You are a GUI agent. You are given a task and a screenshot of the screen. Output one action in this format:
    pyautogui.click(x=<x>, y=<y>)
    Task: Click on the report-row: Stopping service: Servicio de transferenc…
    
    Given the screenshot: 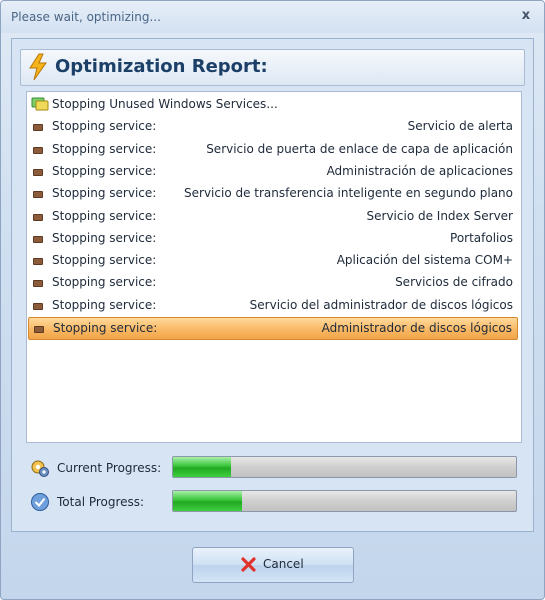 What is the action you would take?
    pyautogui.click(x=273, y=193)
    